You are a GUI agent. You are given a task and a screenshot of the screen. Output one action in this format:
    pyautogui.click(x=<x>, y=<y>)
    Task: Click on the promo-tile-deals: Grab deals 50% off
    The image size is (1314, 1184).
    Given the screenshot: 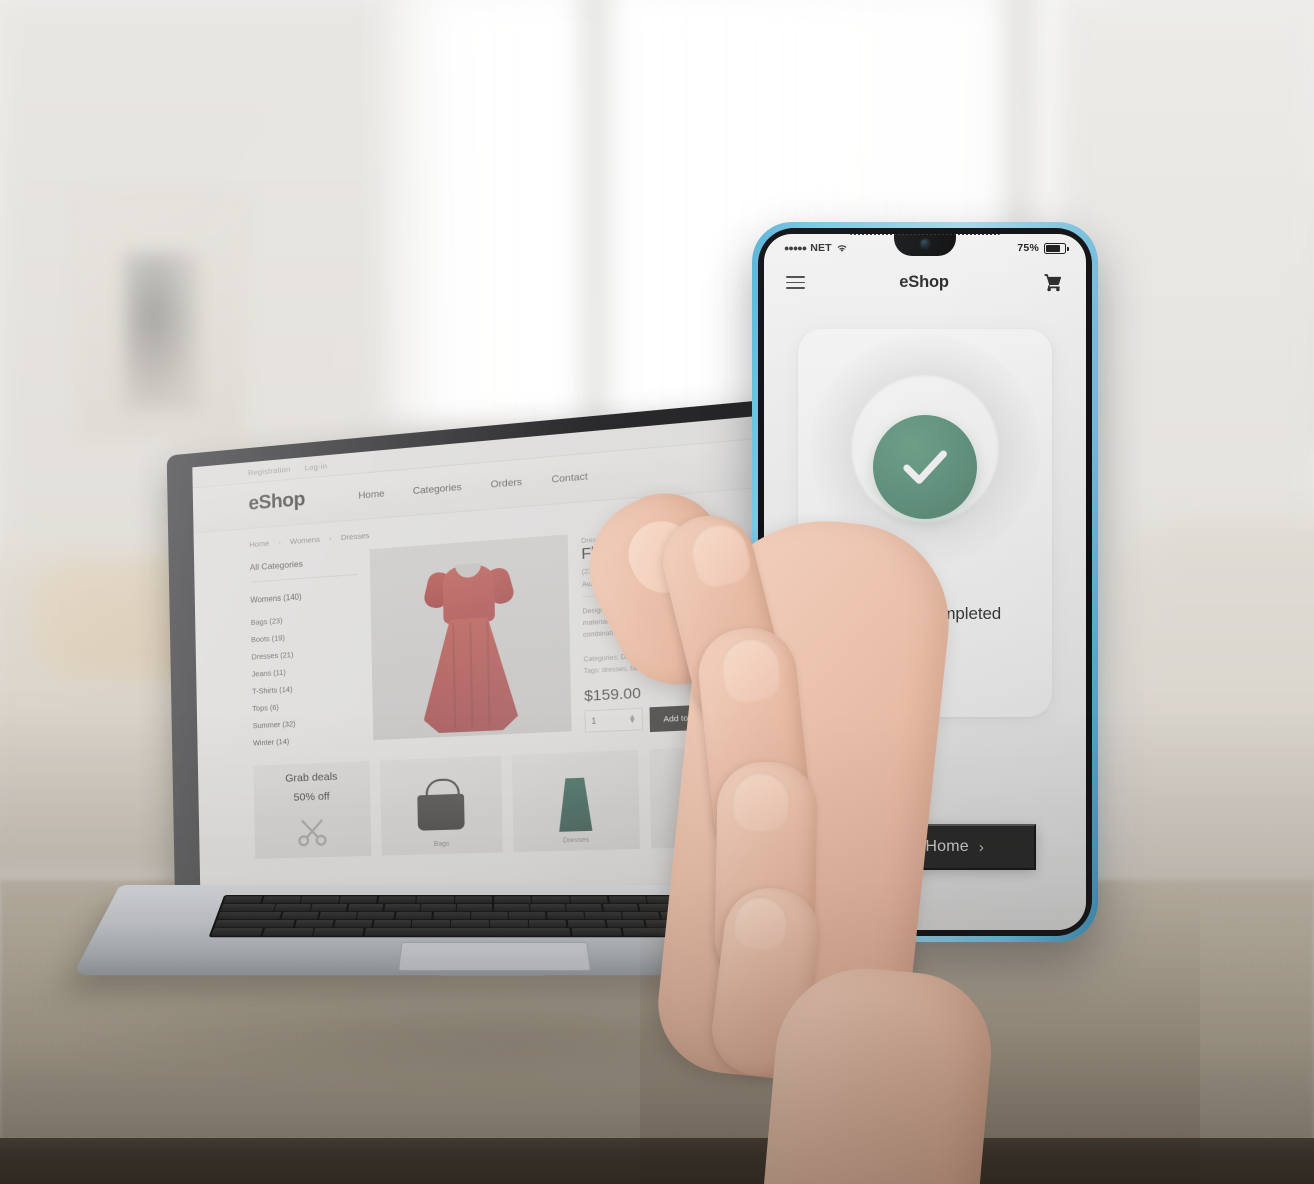 What is the action you would take?
    pyautogui.click(x=312, y=809)
    